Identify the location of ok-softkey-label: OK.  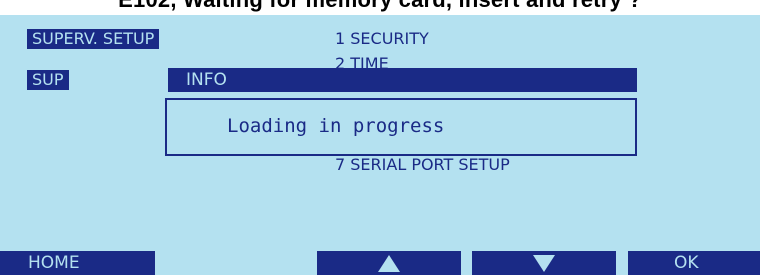
(686, 263).